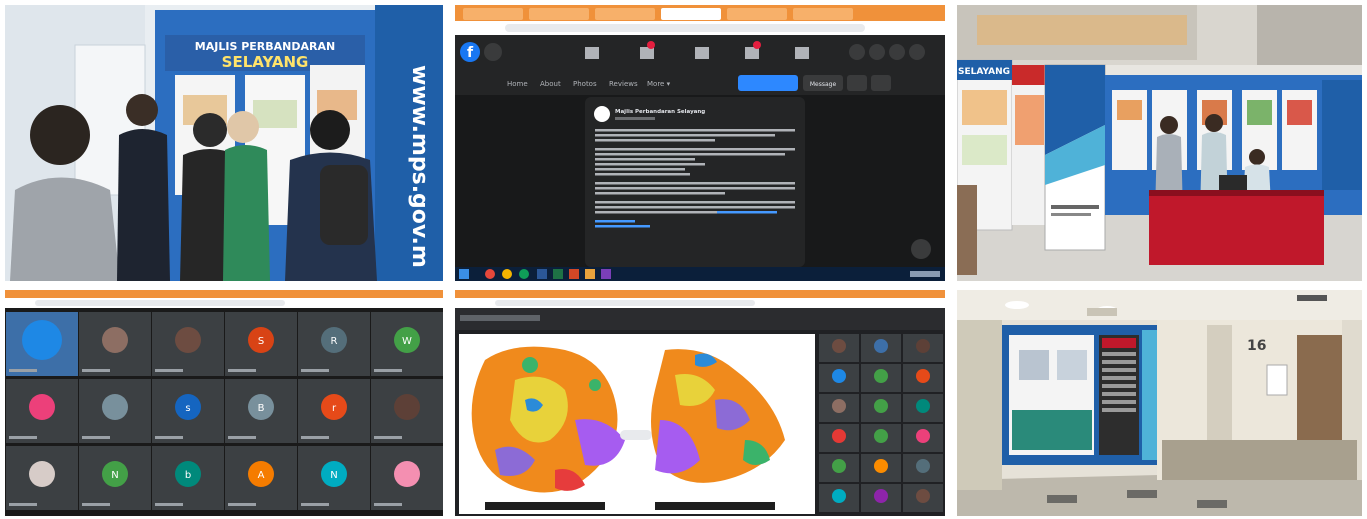  What do you see at coordinates (550, 84) in the screenshot?
I see `nav-about: About` at bounding box center [550, 84].